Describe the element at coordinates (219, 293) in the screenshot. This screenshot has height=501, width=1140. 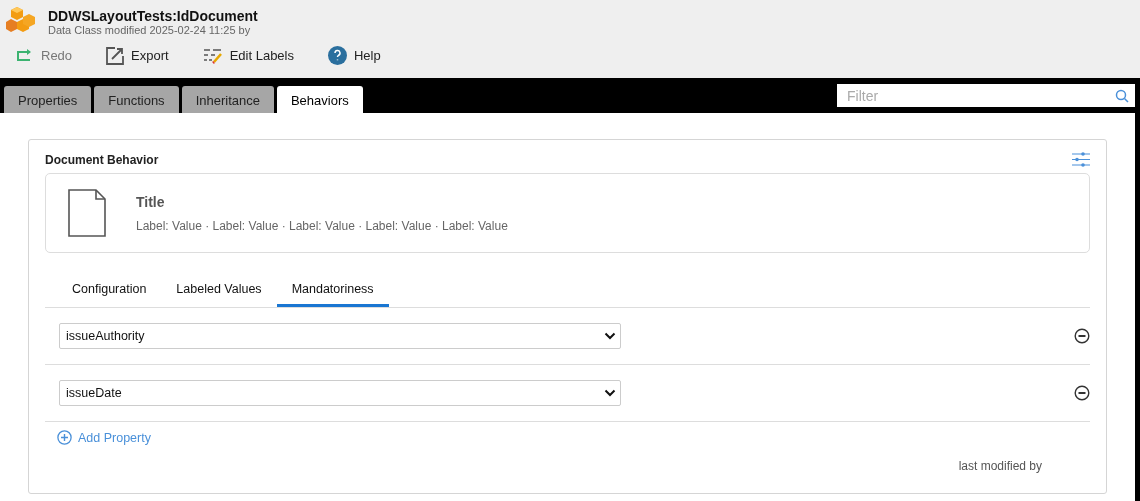
I see `tab: Labeled Values` at that location.